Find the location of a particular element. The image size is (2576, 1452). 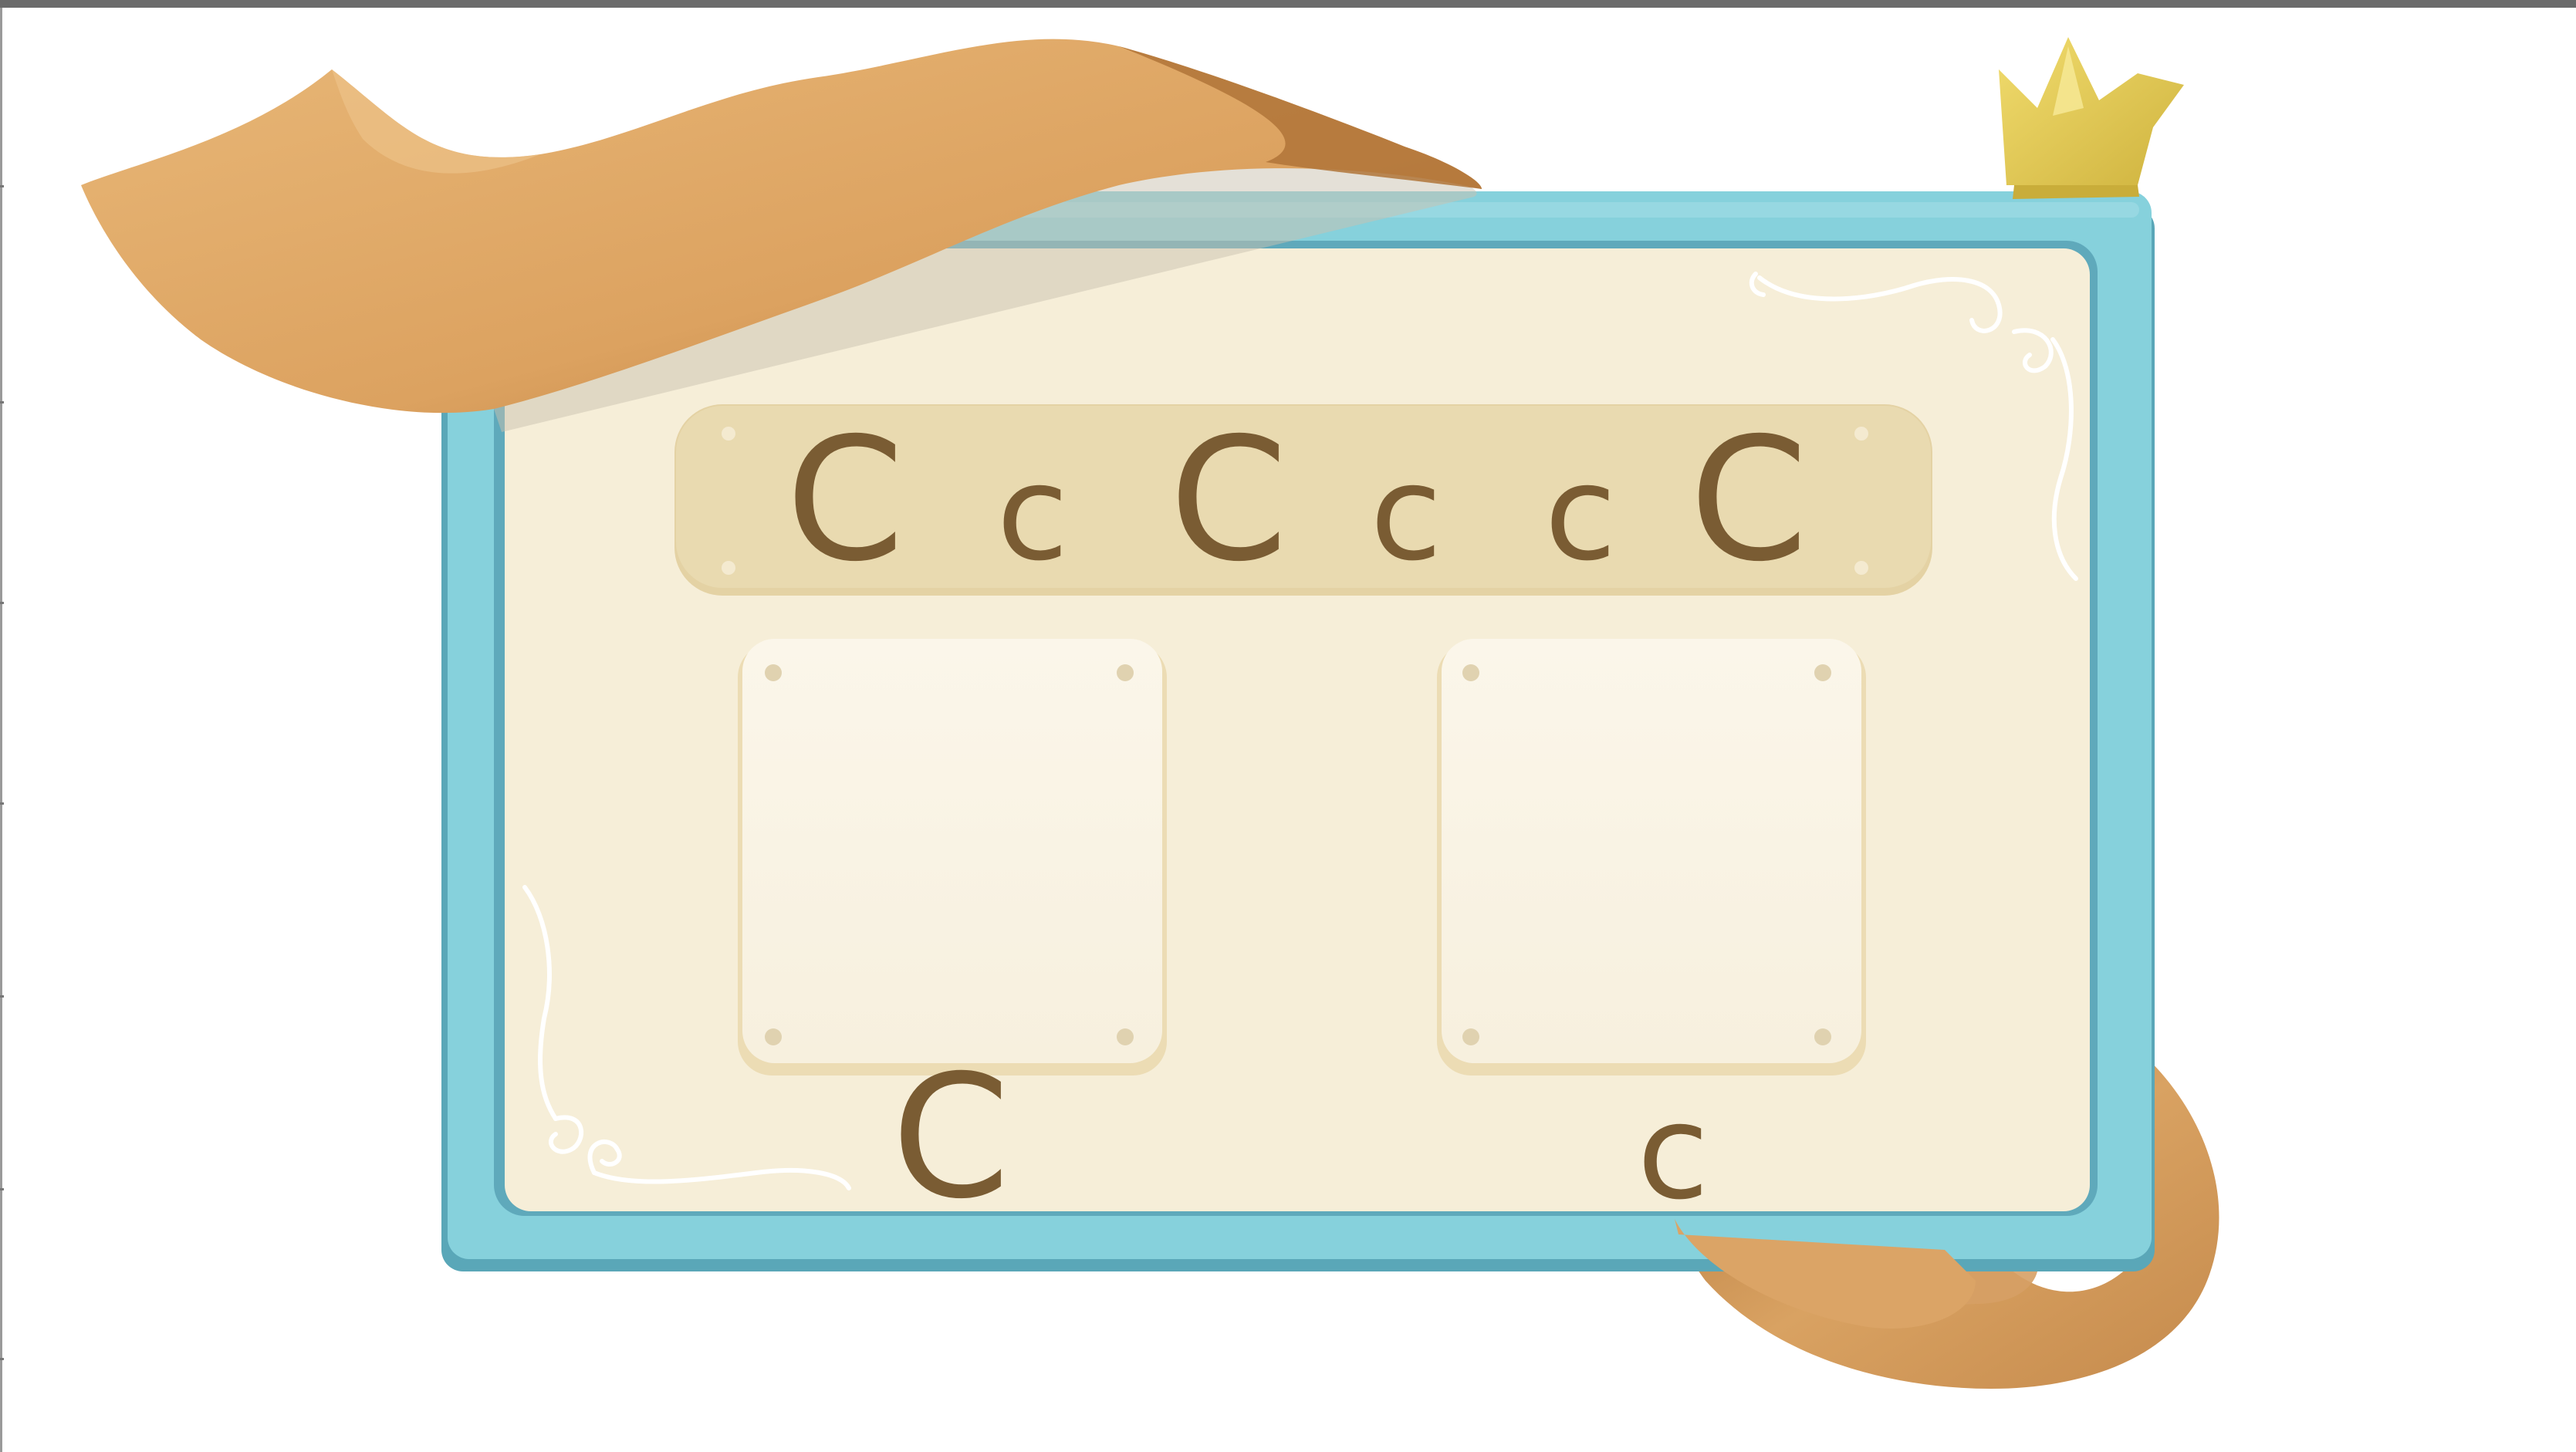

drop-bin-lowercase is located at coordinates (1651, 857).